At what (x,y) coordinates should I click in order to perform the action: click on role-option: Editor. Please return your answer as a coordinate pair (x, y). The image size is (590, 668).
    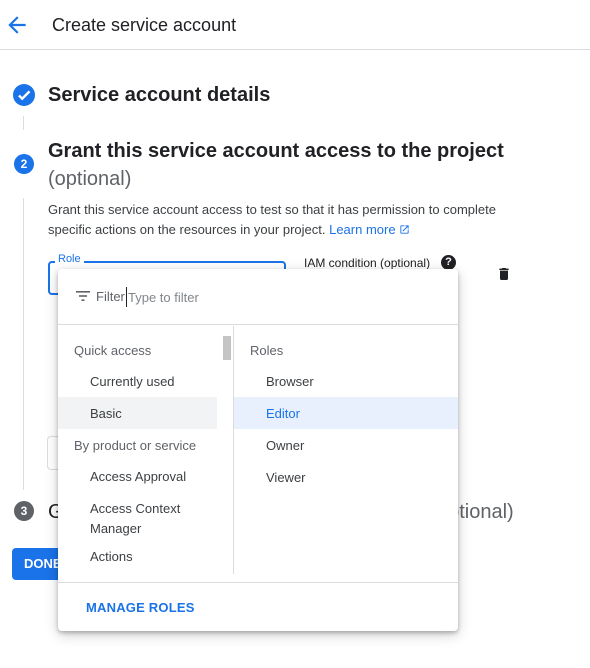
    Looking at the image, I should click on (283, 413).